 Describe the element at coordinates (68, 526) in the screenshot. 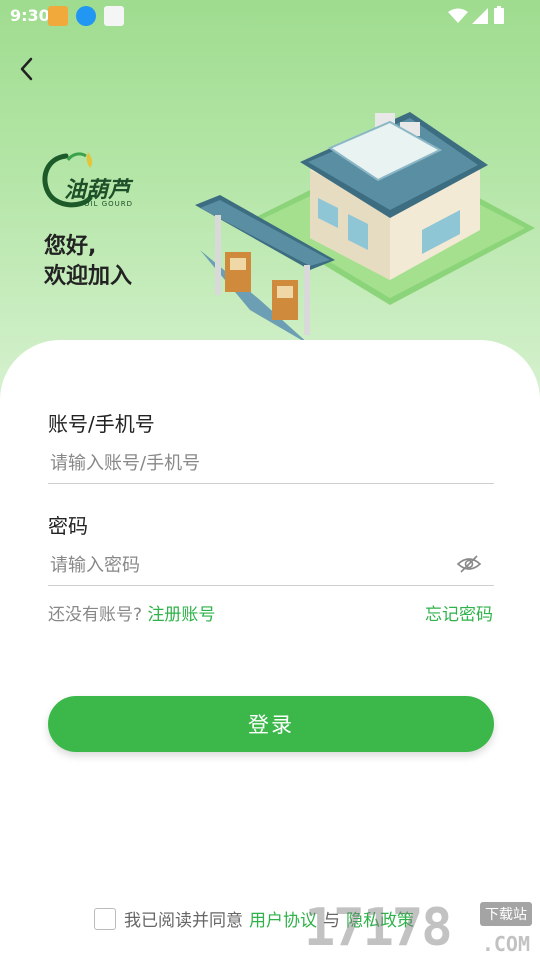

I see `password-label: 密码` at that location.